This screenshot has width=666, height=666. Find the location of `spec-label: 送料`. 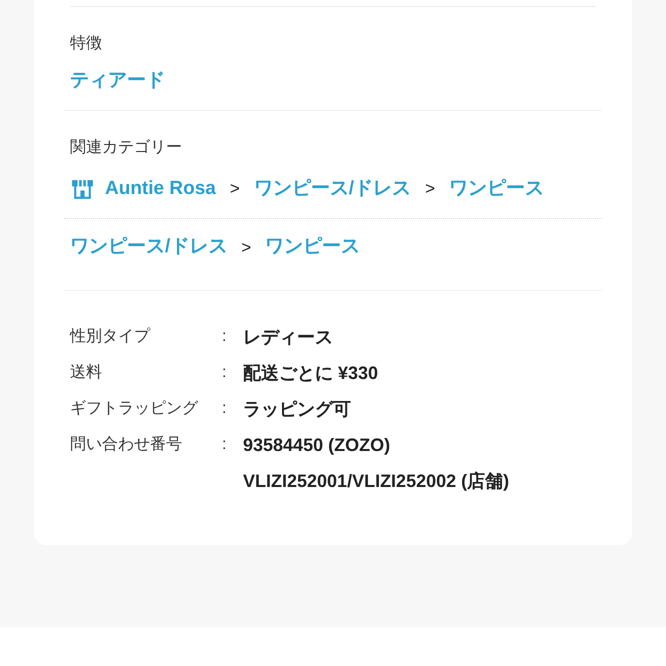

spec-label: 送料 is located at coordinates (86, 372).